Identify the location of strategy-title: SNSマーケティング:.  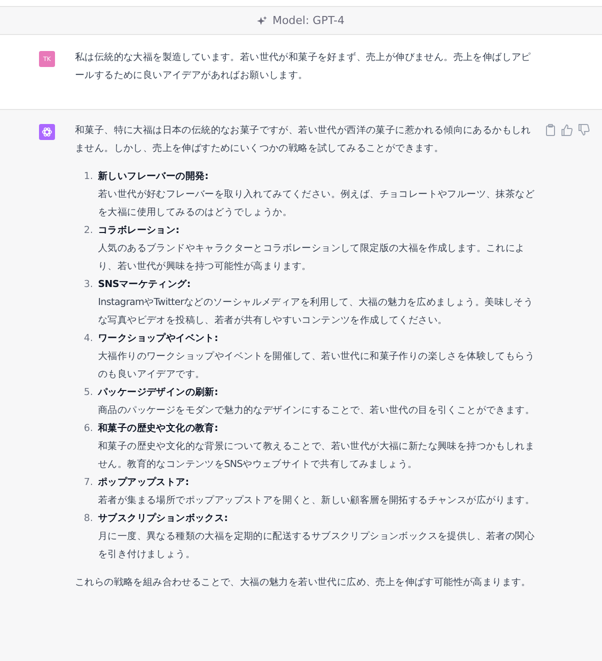
(145, 285).